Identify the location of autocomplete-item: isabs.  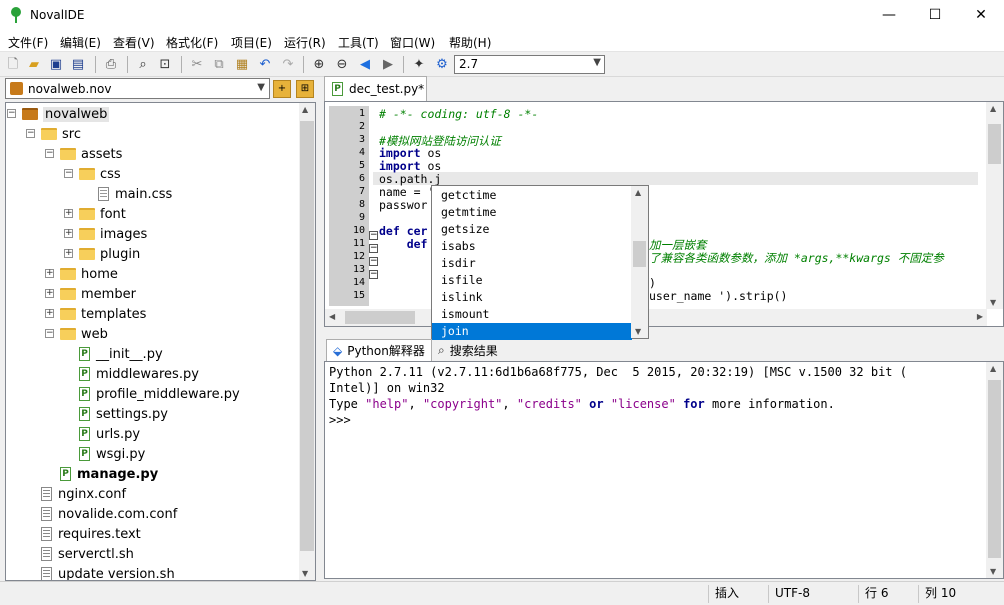
(532, 246).